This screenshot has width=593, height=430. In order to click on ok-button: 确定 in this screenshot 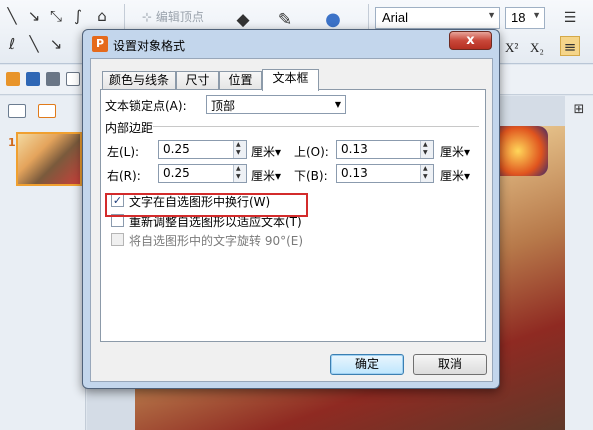, I will do `click(367, 364)`.